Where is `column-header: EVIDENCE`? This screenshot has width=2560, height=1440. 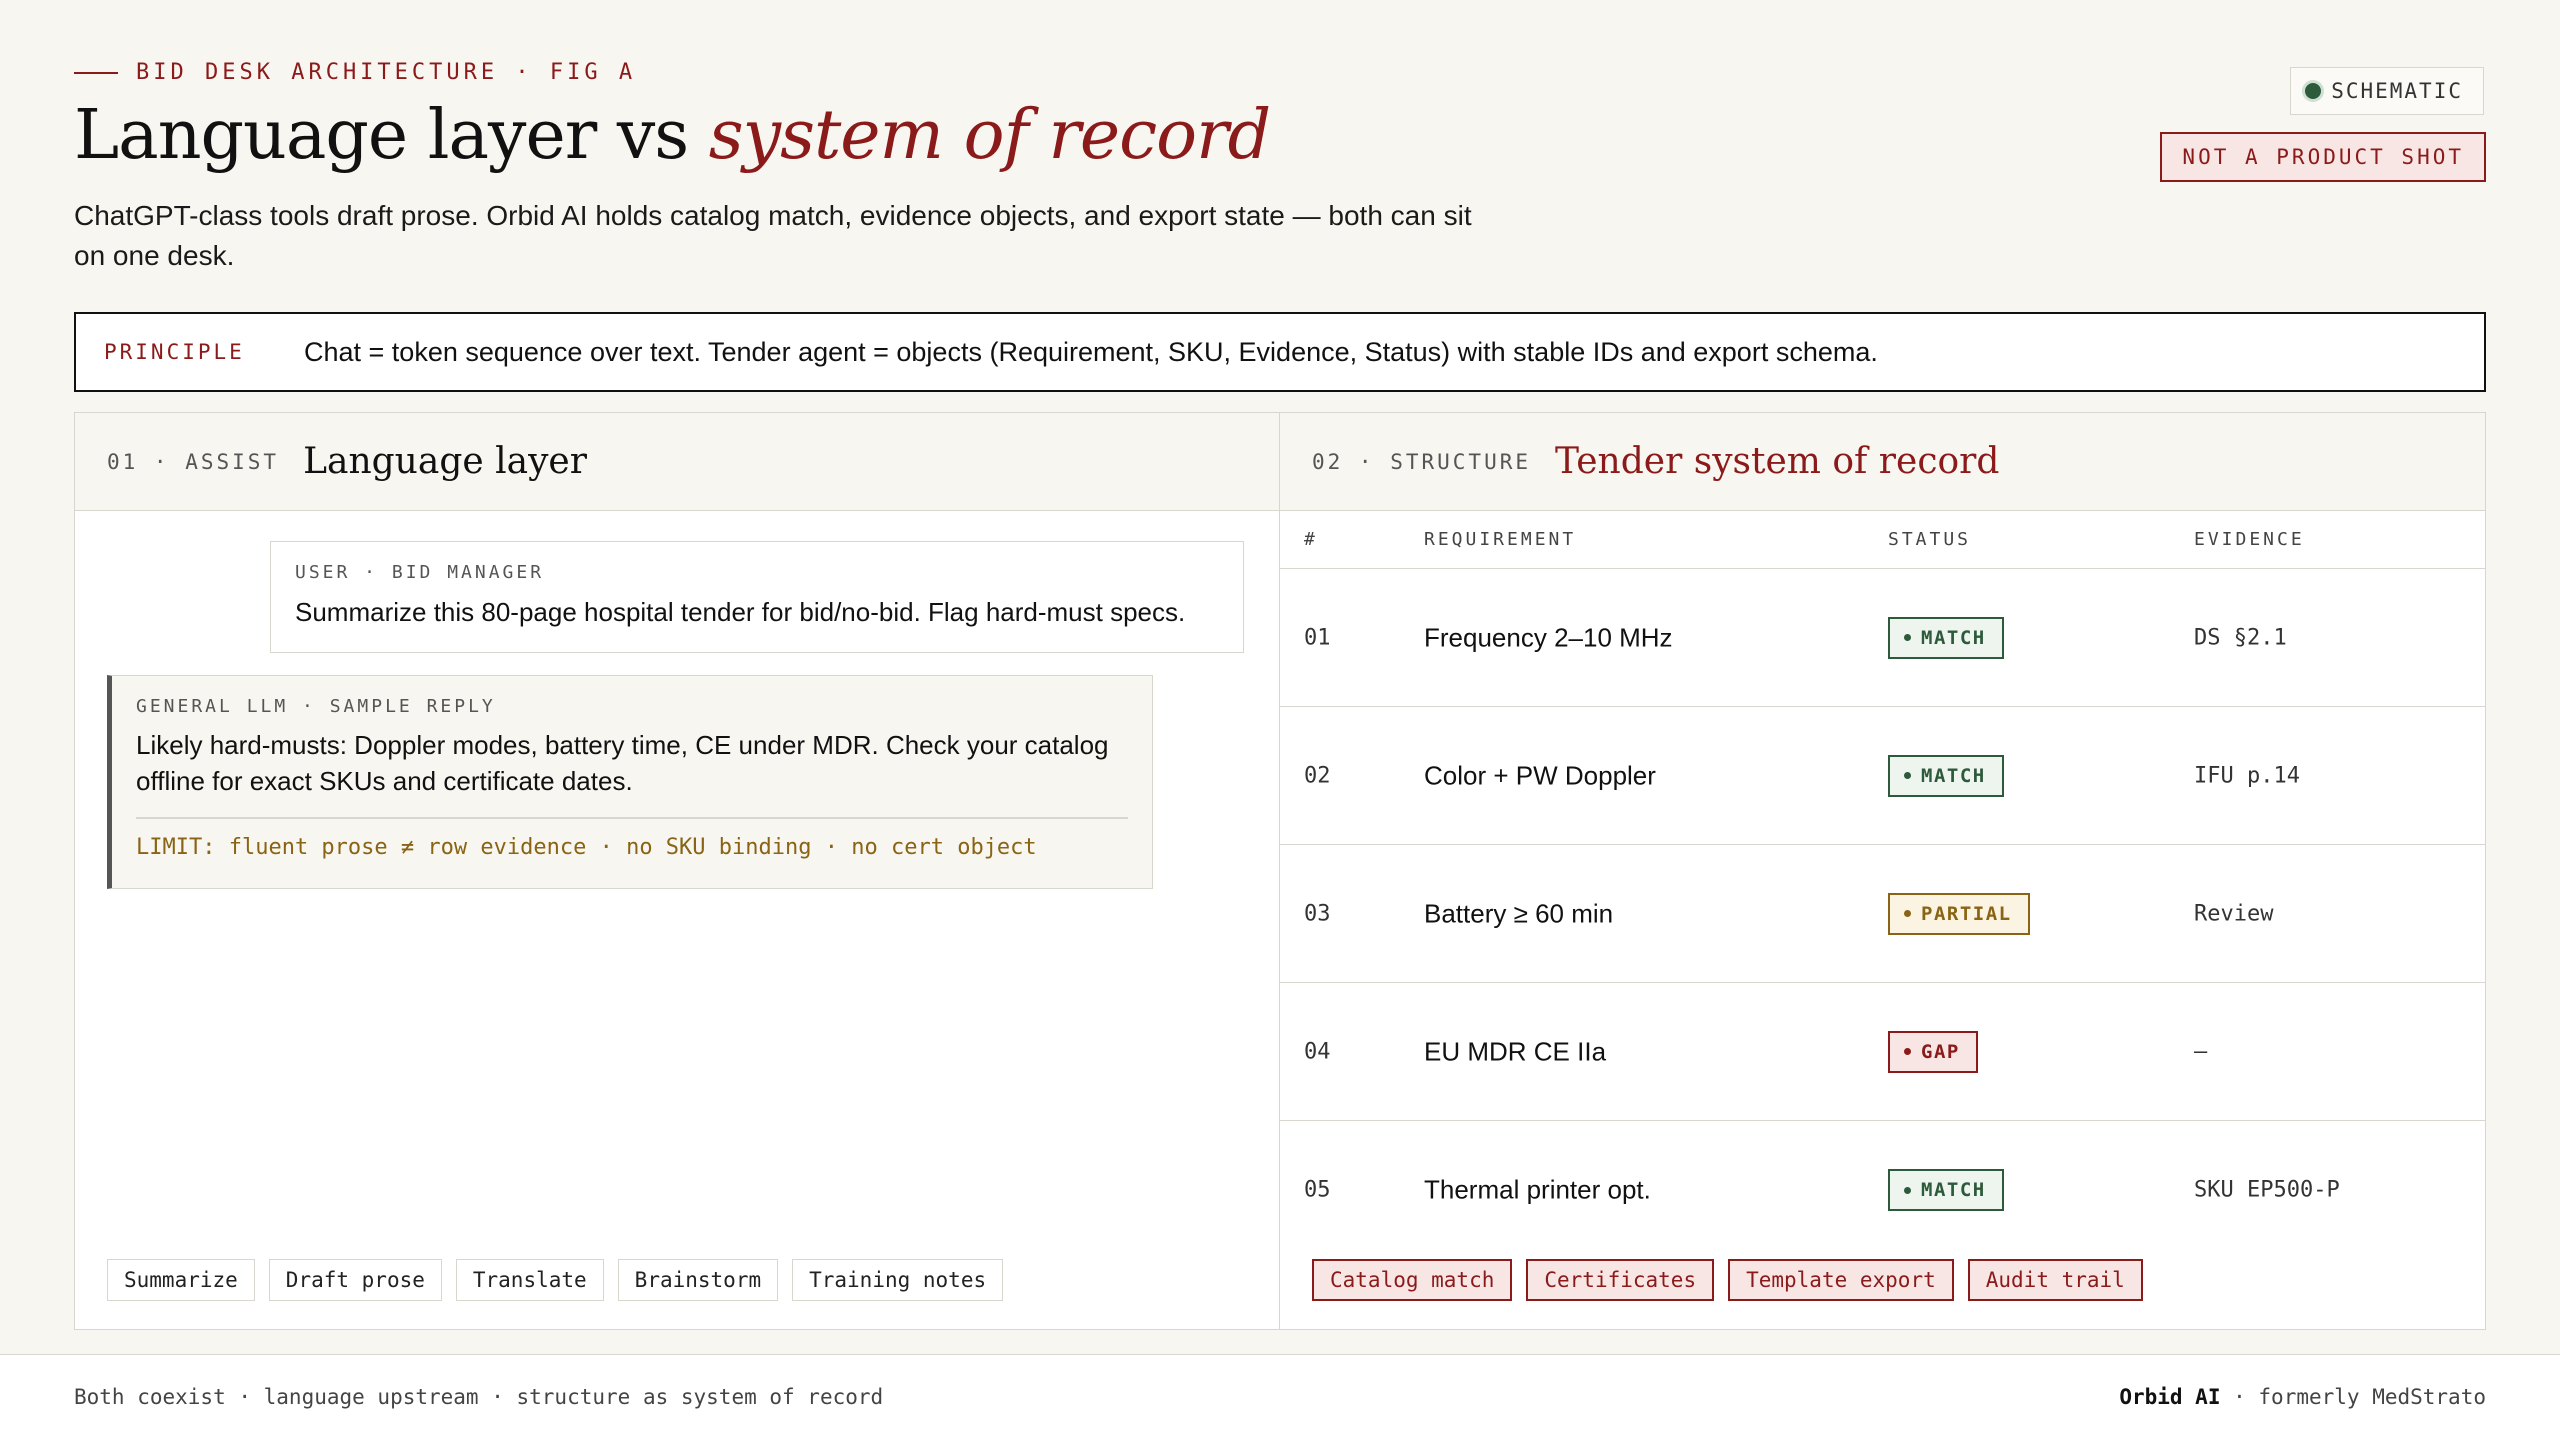 column-header: EVIDENCE is located at coordinates (2249, 539).